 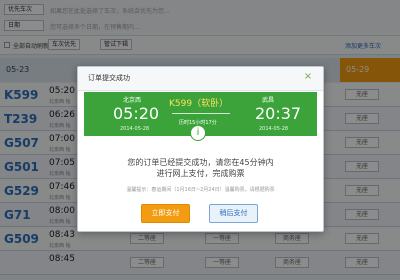 What do you see at coordinates (278, 113) in the screenshot?
I see `arrive-time: 20:37` at bounding box center [278, 113].